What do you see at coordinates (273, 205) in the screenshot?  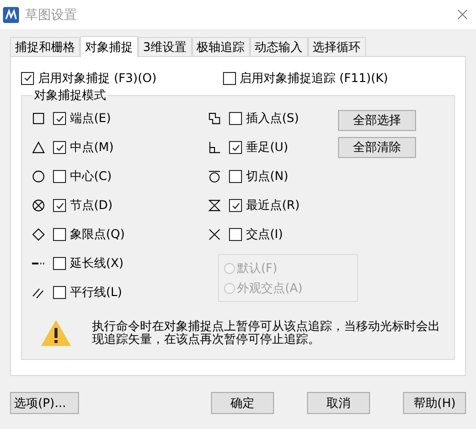 I see `checkbox-label: 最近点(R)` at bounding box center [273, 205].